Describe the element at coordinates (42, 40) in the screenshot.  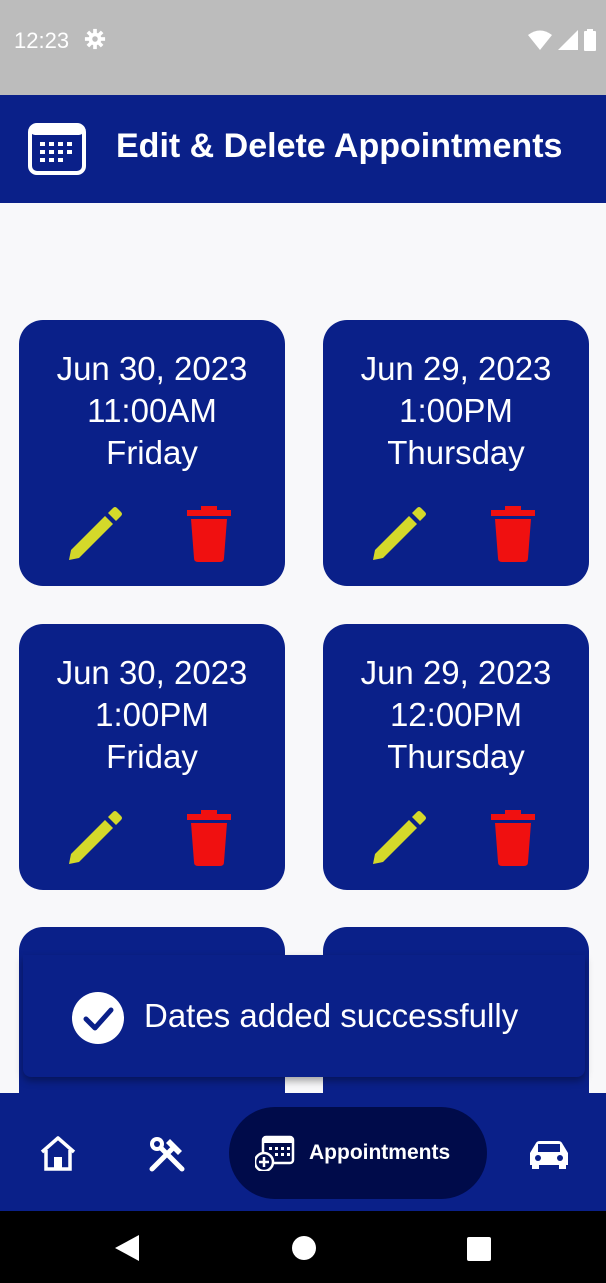
I see `status-time: 12:23` at that location.